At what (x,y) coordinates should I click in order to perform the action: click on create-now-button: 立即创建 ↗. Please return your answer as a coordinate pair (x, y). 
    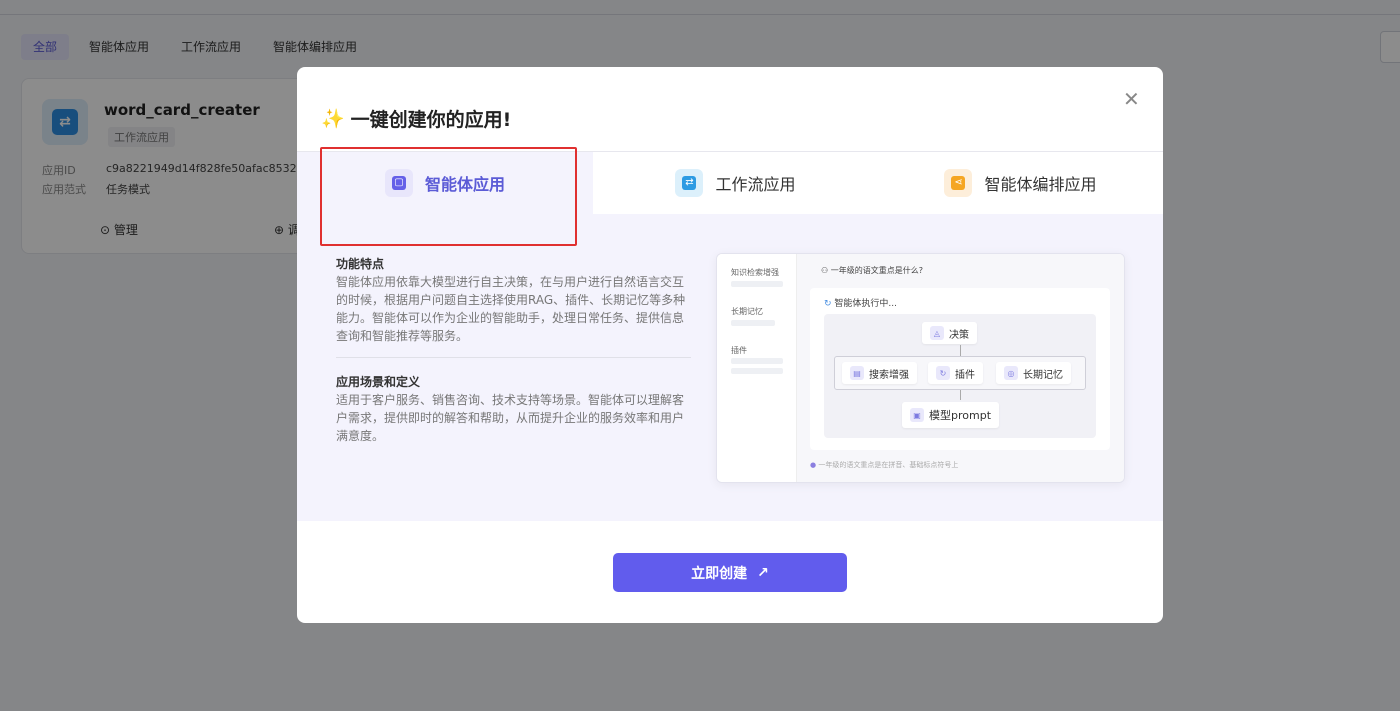
    Looking at the image, I should click on (730, 572).